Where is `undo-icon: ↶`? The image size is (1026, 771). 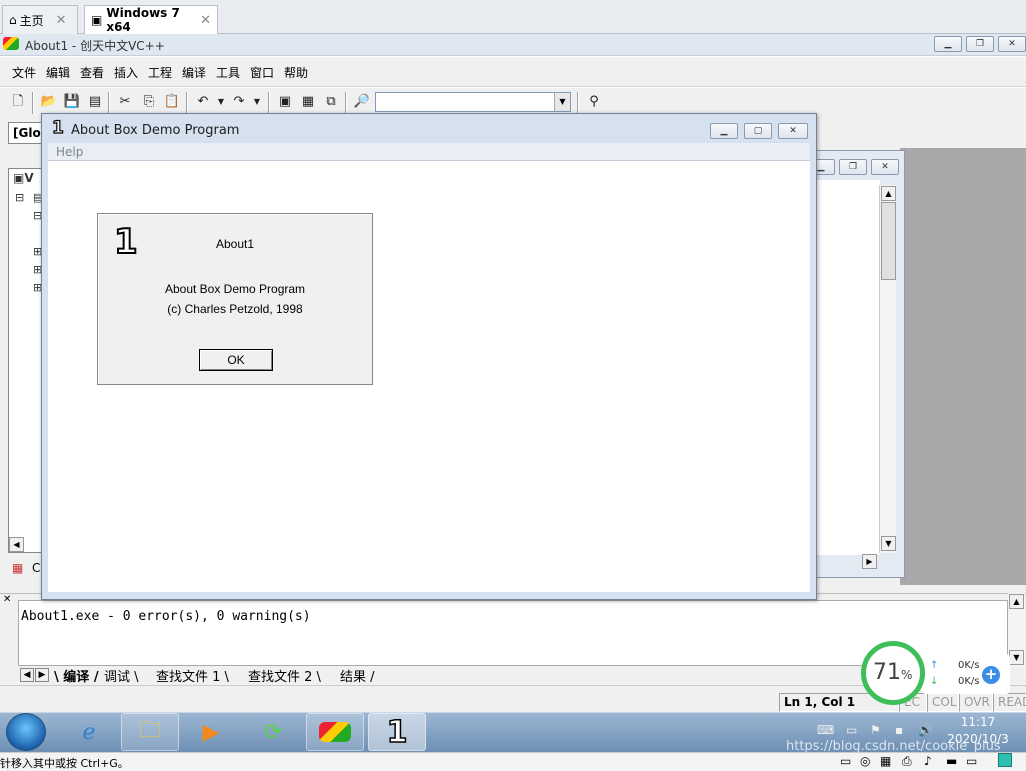 undo-icon: ↶ is located at coordinates (203, 102).